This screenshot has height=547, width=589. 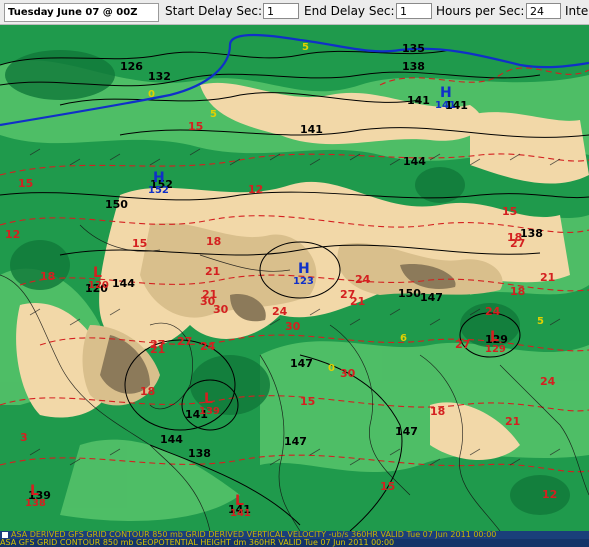 I want to click on pressure-center-value: 139, so click(x=209, y=411).